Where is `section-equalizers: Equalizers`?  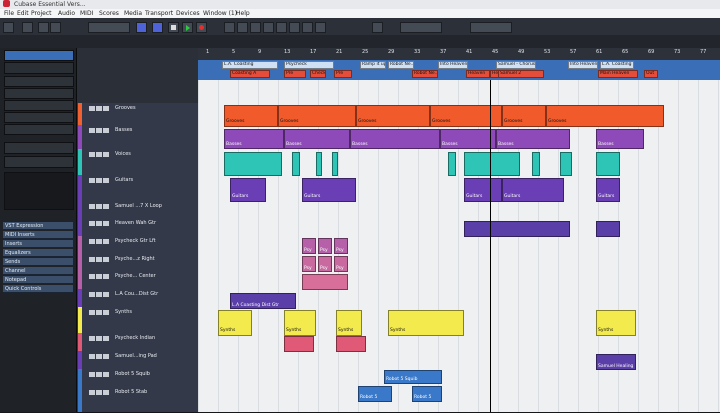 section-equalizers: Equalizers is located at coordinates (38, 253).